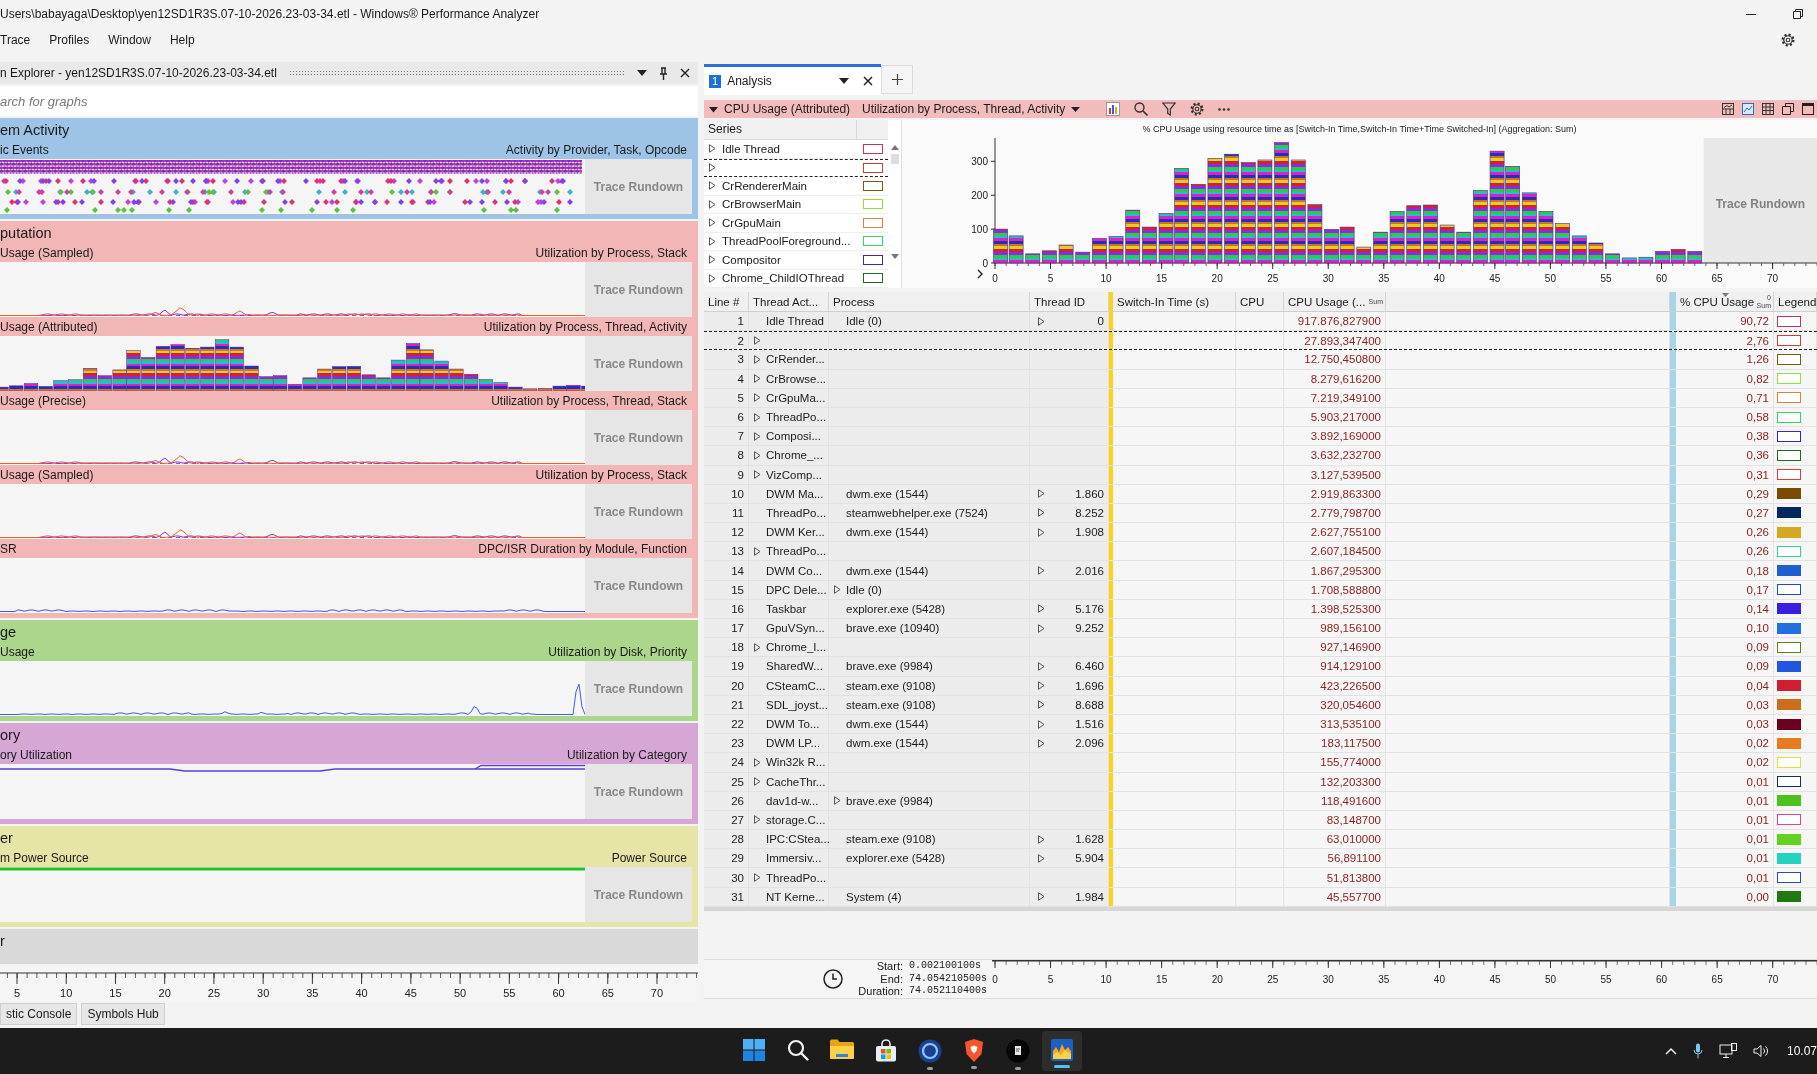  Describe the element at coordinates (995, 979) in the screenshot. I see `axis-tick-label: 0` at that location.